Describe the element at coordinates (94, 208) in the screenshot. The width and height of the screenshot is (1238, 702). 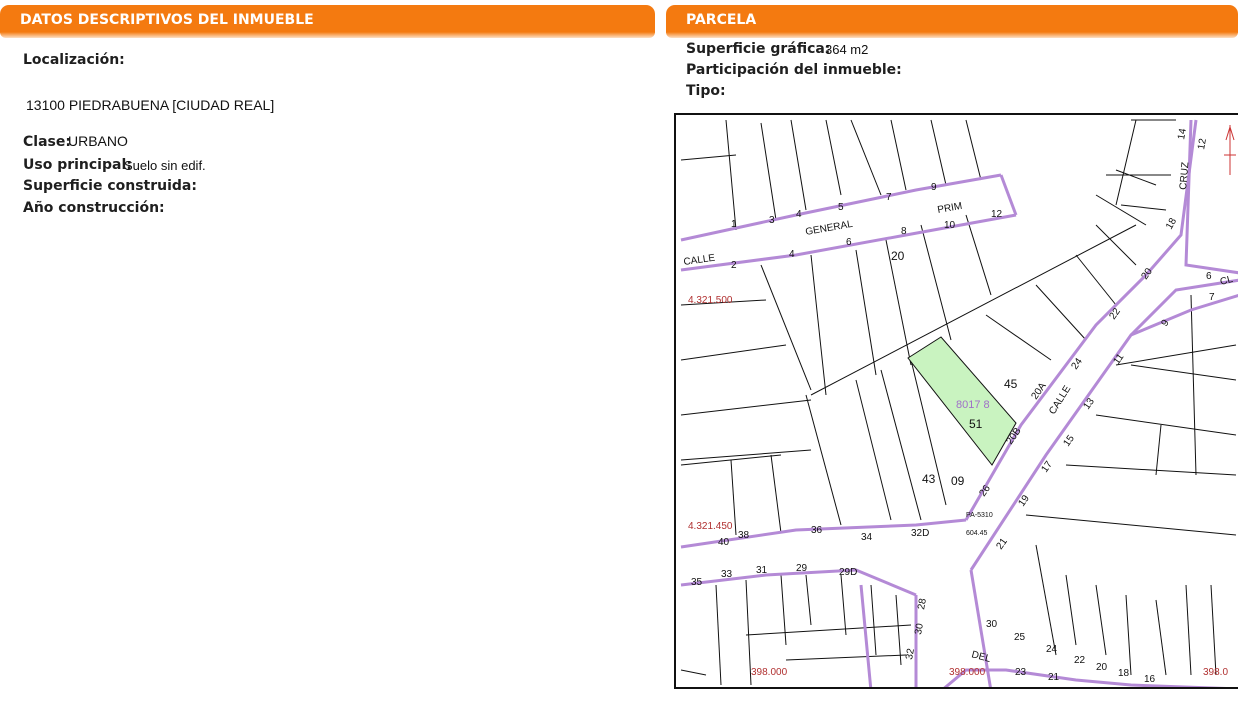
I see `construction-year-label: Año construcción:` at that location.